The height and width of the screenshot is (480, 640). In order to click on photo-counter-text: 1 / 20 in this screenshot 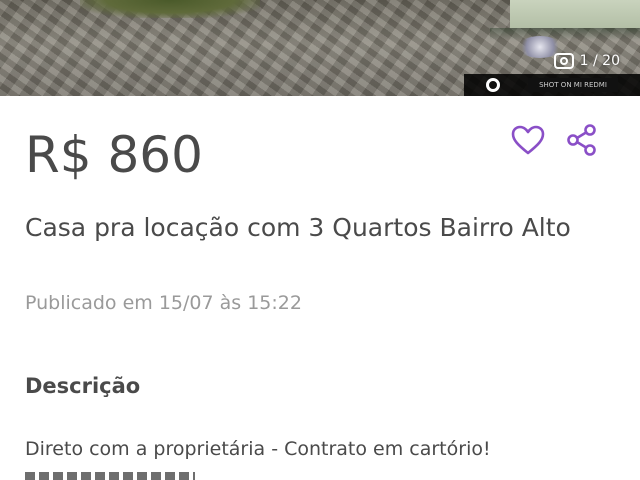, I will do `click(599, 61)`.